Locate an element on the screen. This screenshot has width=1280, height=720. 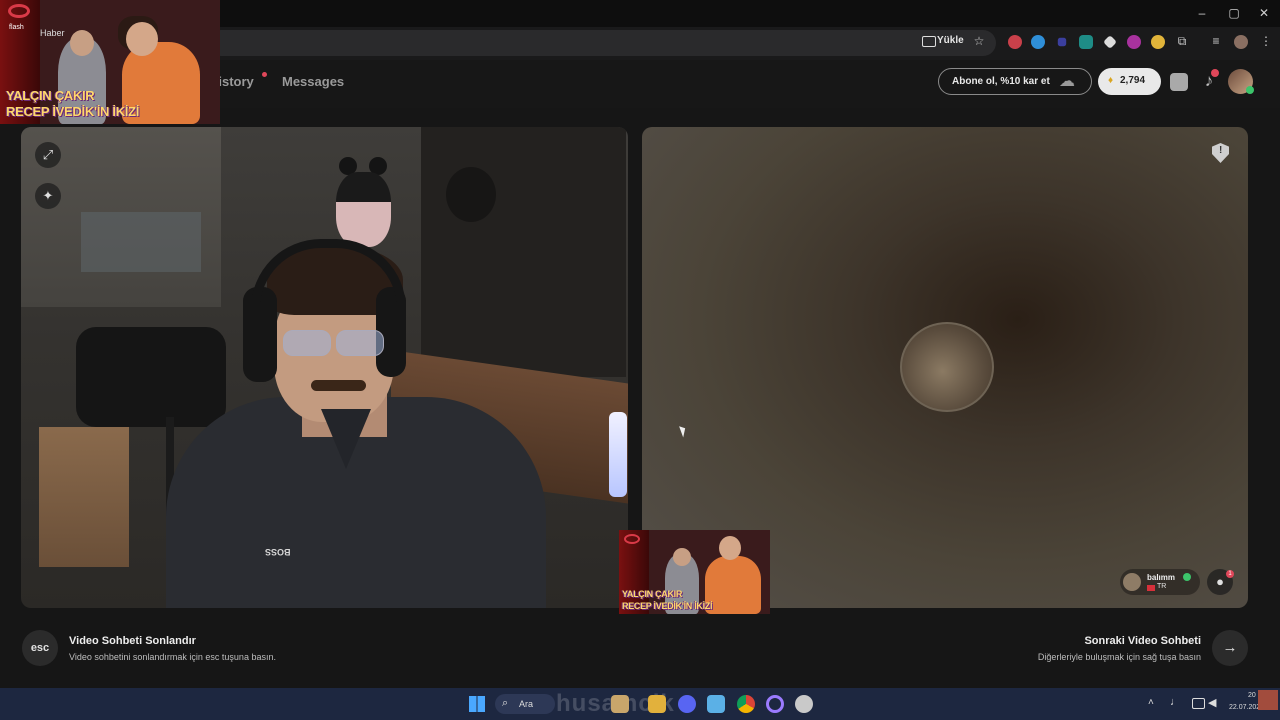
microphone-icon: ♩ is located at coordinates (1175, 702).